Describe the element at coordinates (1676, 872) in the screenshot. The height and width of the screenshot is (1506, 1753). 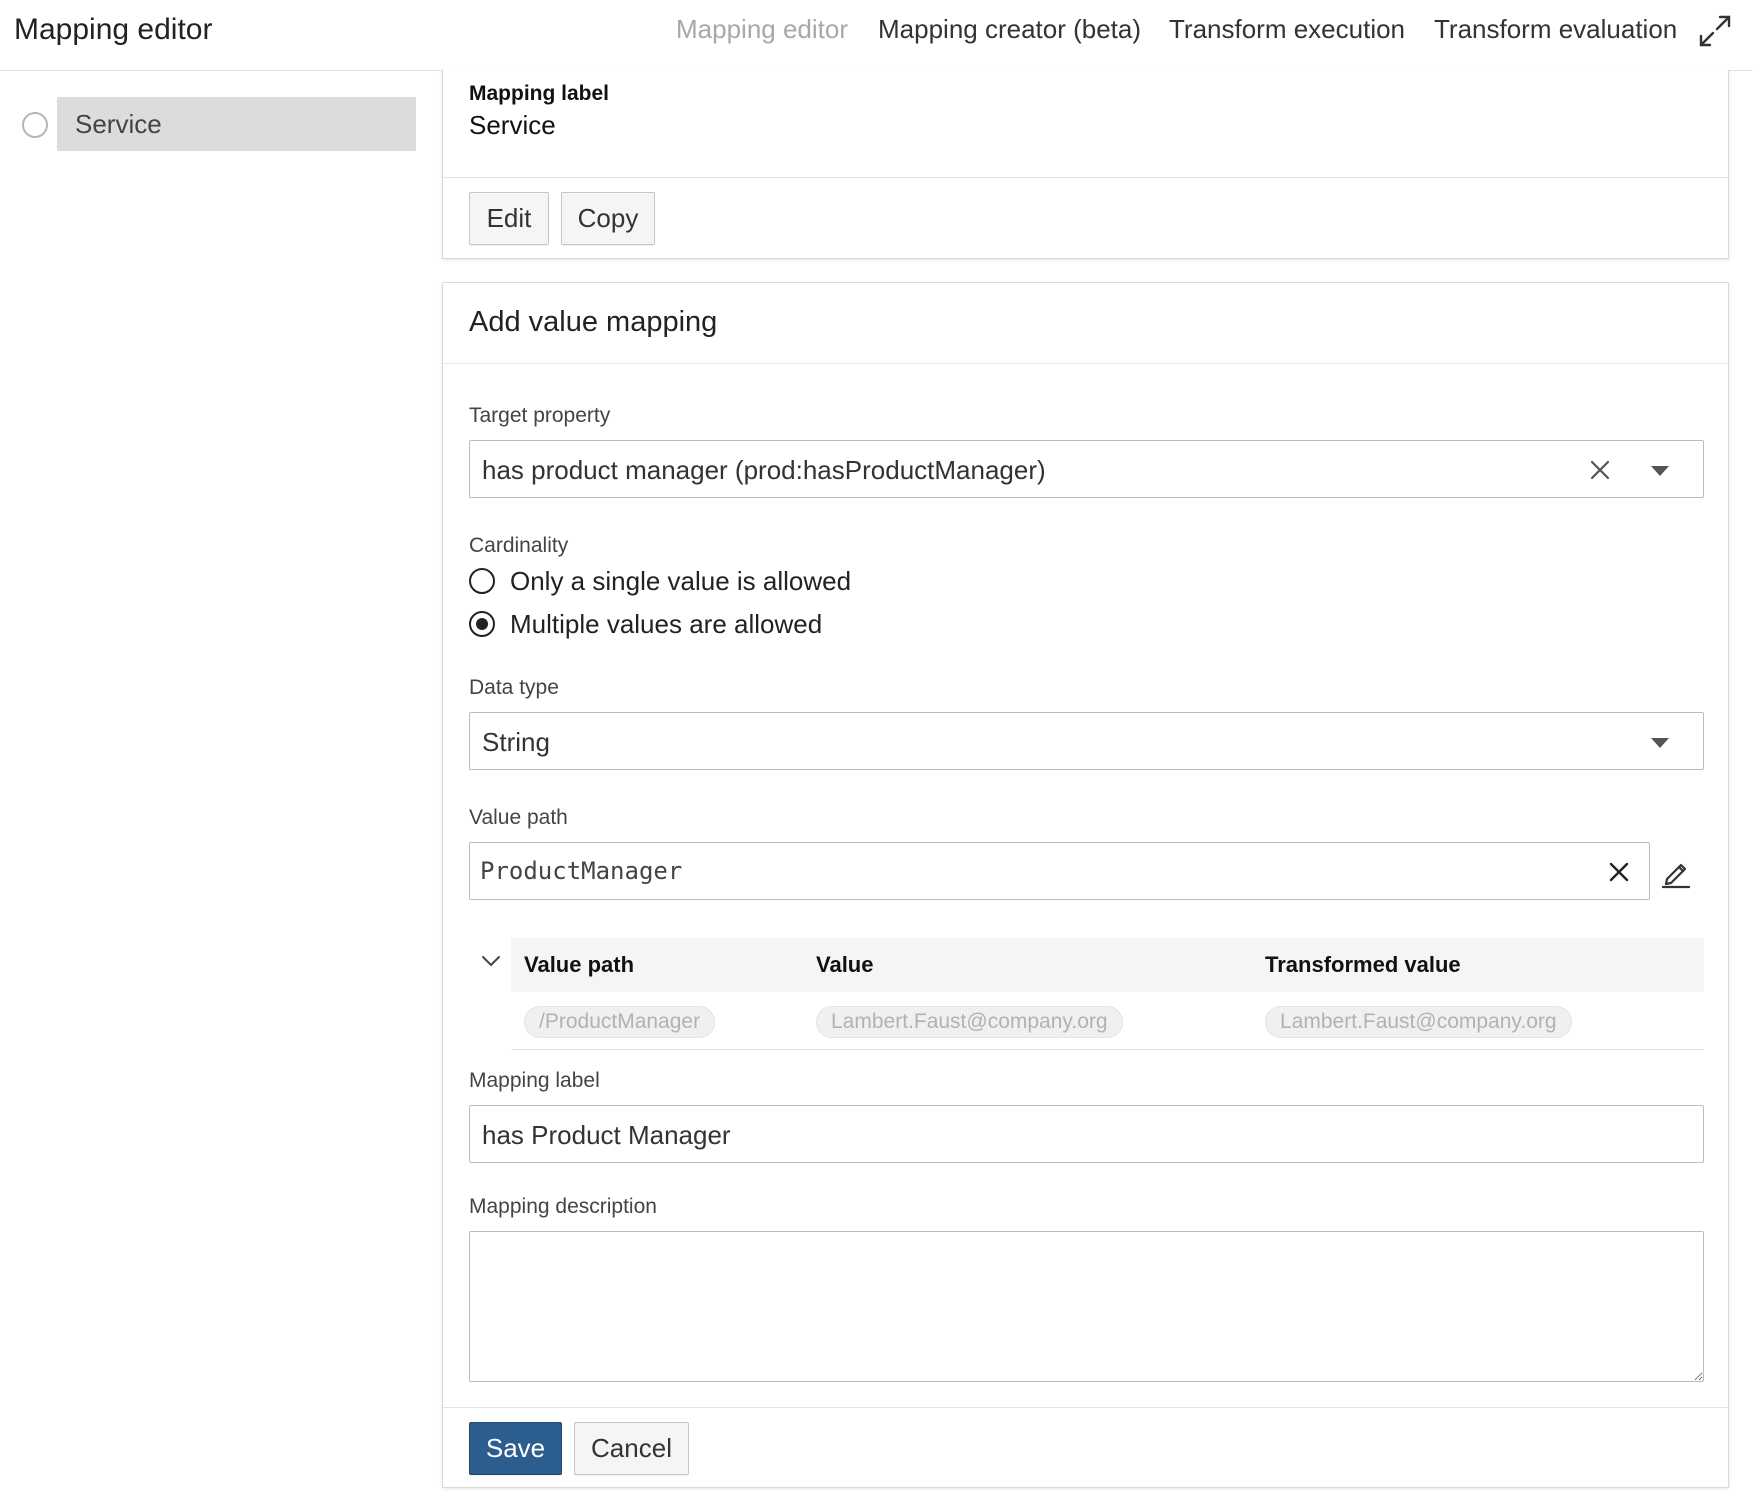
I see `pencil-icon` at that location.